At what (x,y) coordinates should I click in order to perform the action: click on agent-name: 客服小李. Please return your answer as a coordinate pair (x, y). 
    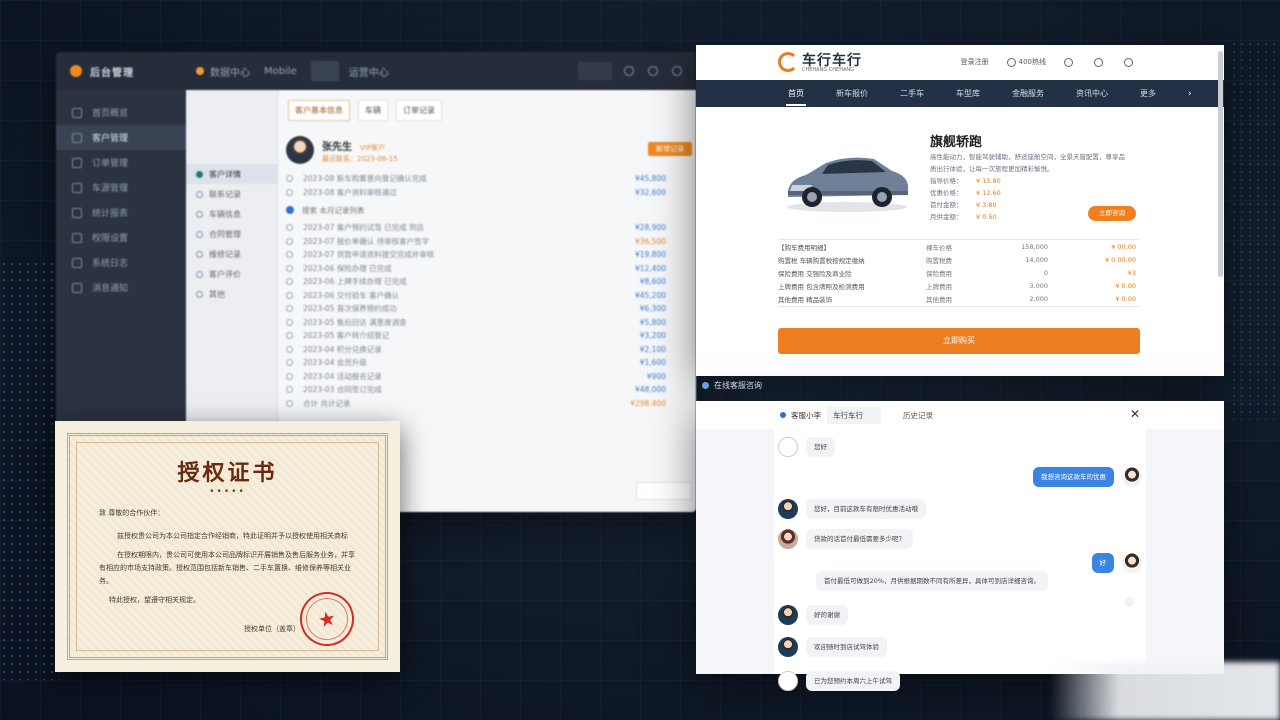
    Looking at the image, I should click on (806, 415).